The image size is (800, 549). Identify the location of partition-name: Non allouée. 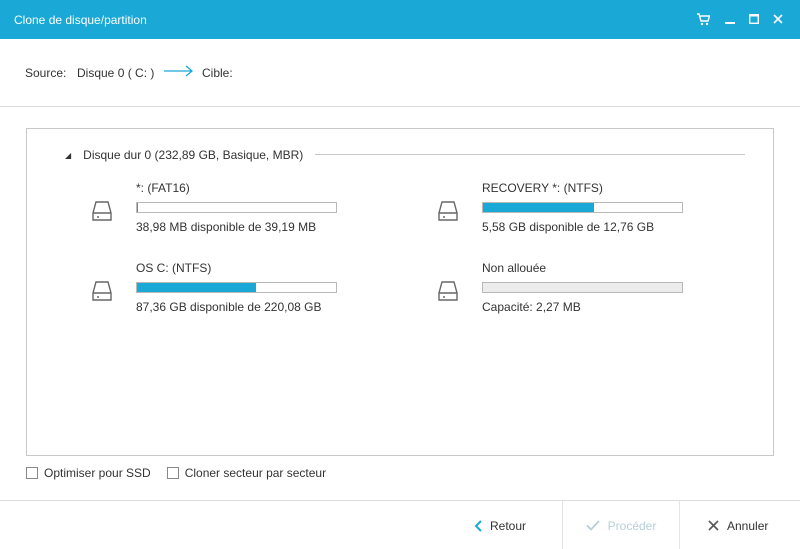
(514, 268).